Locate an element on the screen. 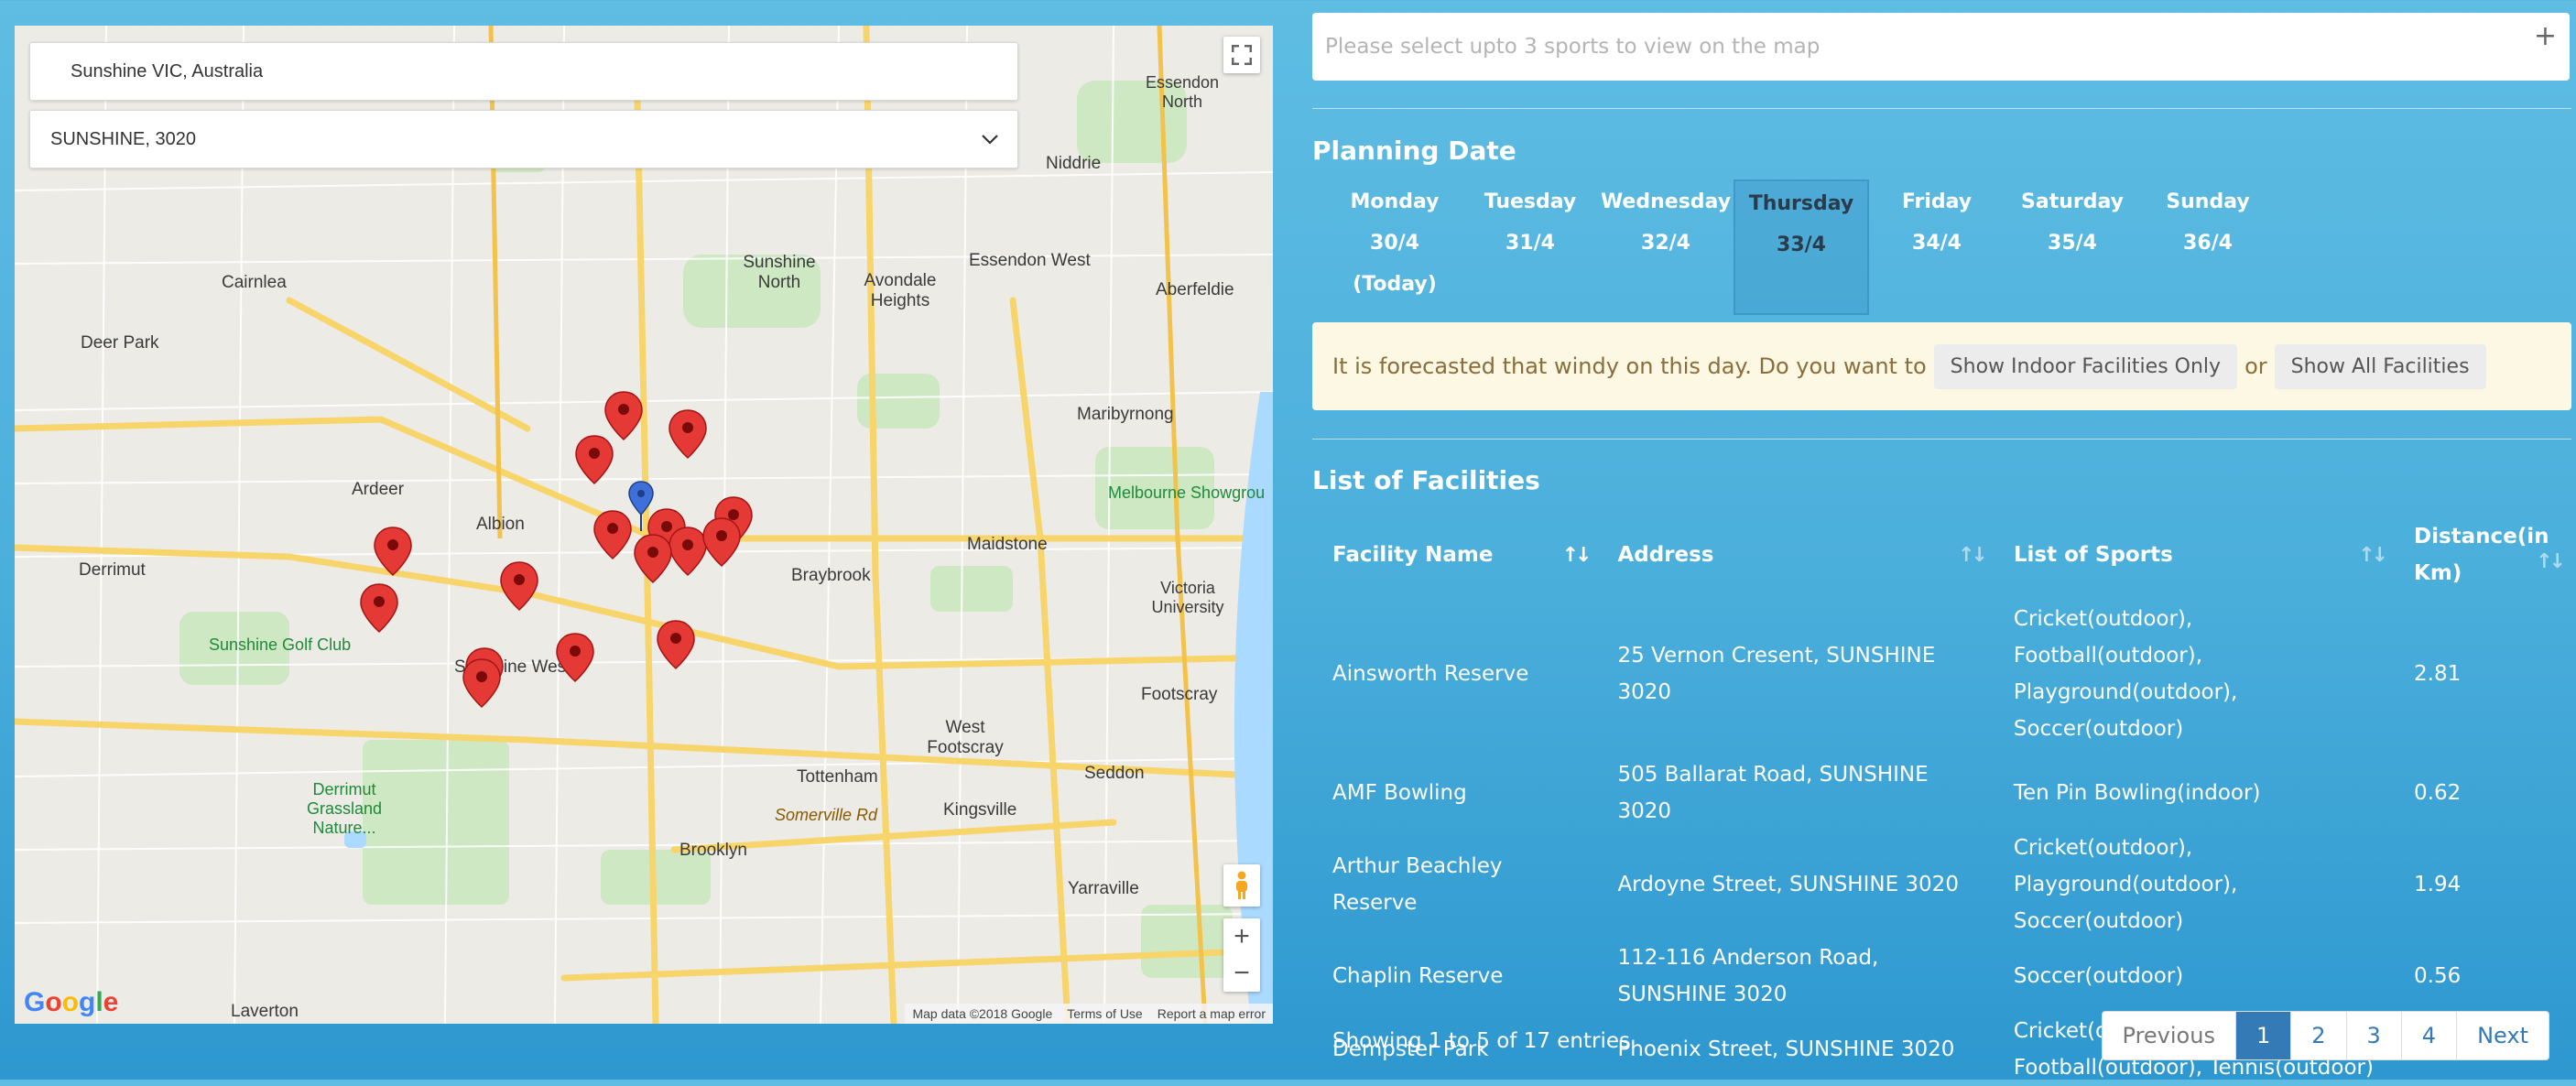 The height and width of the screenshot is (1086, 2576). suburb-select-value: SUNSHINE, 3020 is located at coordinates (123, 138).